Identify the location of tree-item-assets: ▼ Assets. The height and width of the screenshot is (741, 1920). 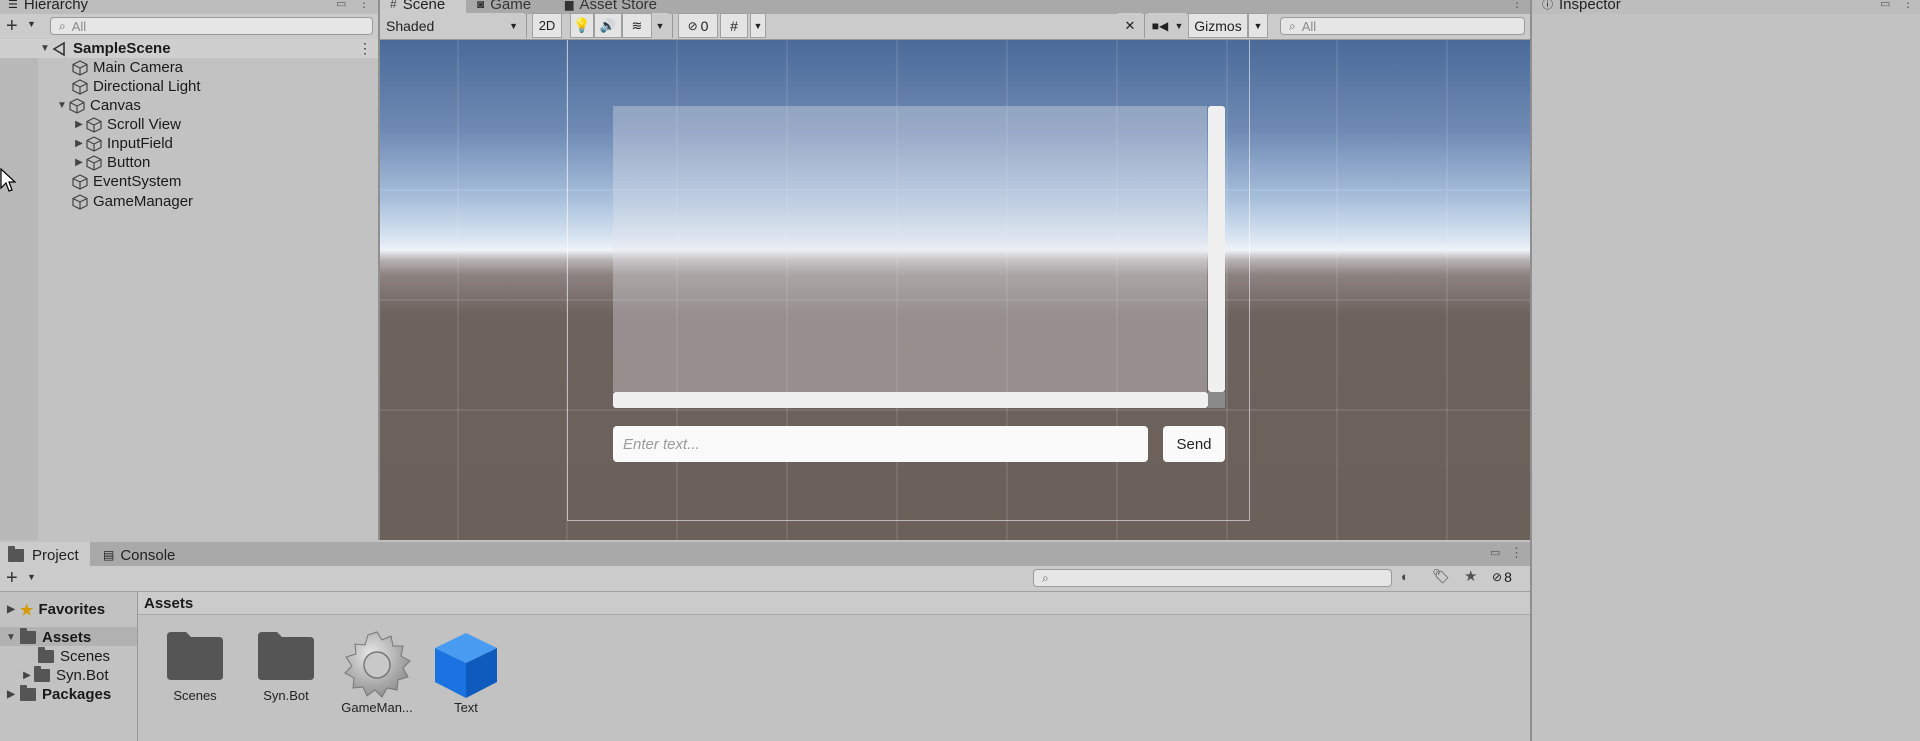
(47, 637).